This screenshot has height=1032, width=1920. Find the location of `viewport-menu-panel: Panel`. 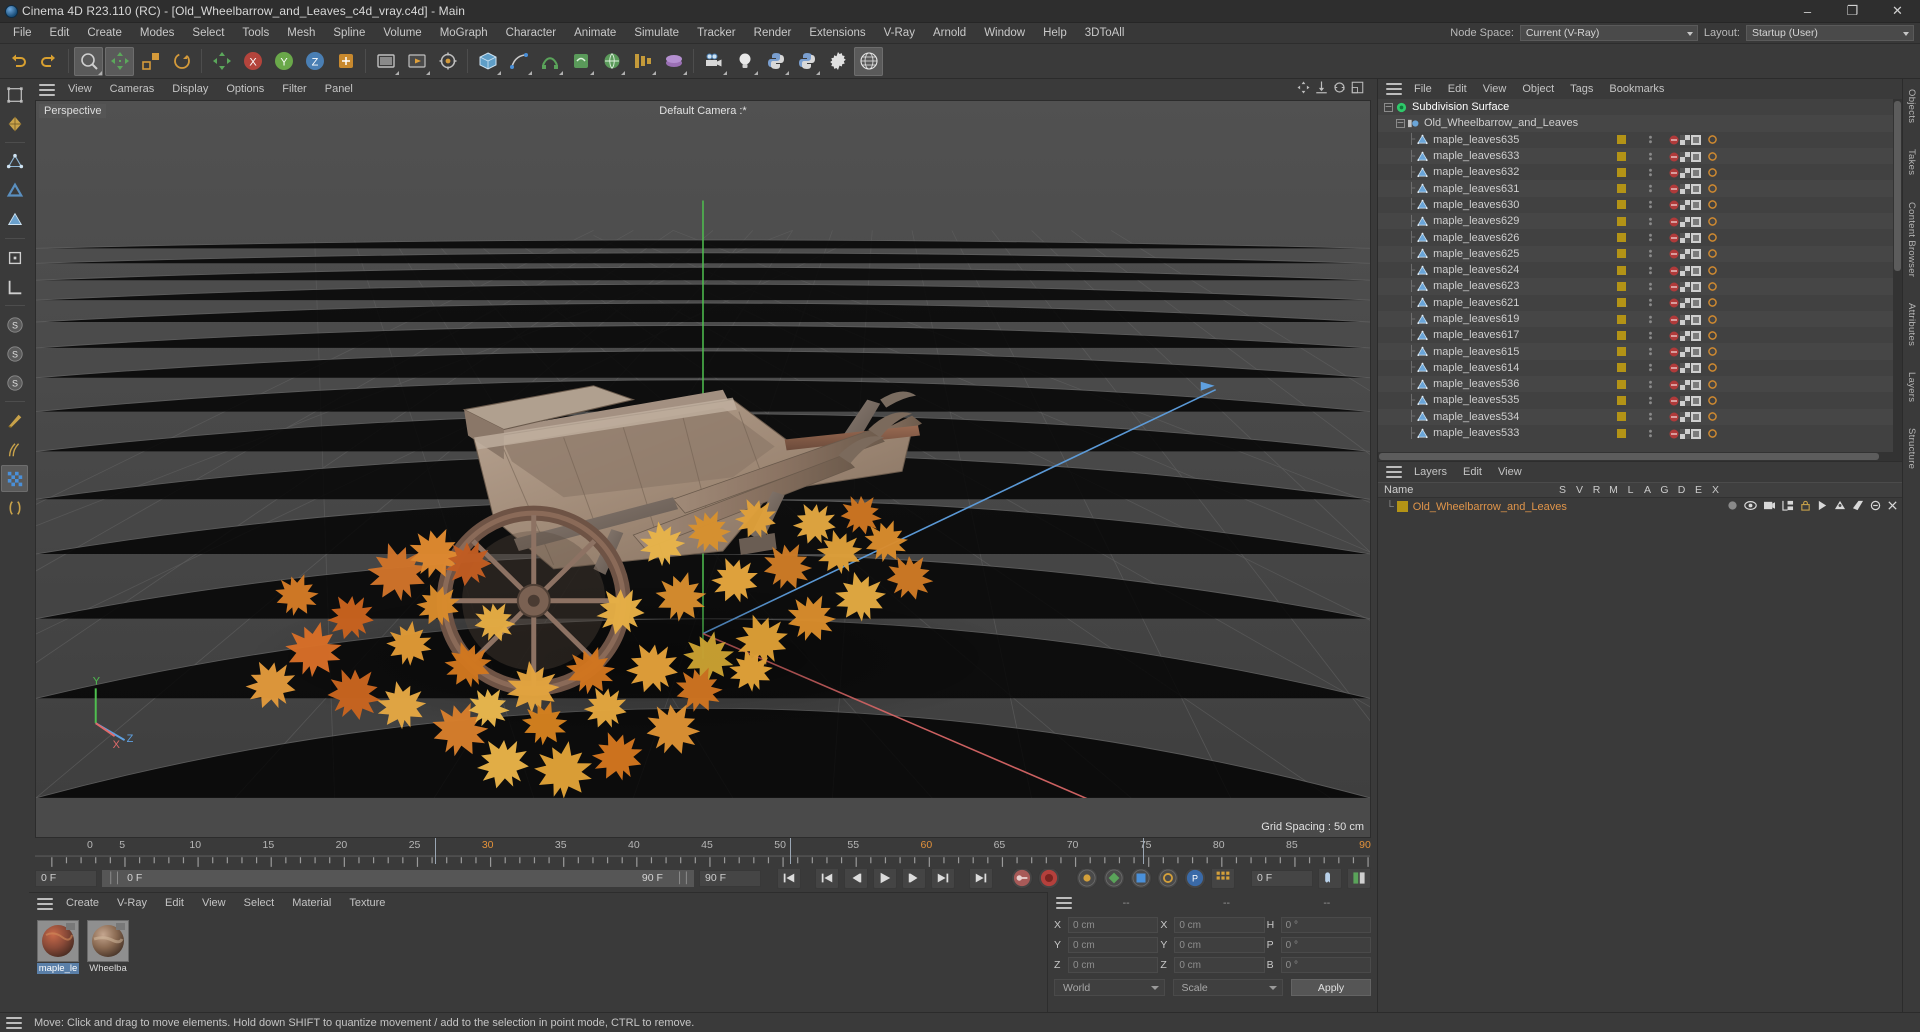

viewport-menu-panel: Panel is located at coordinates (339, 89).